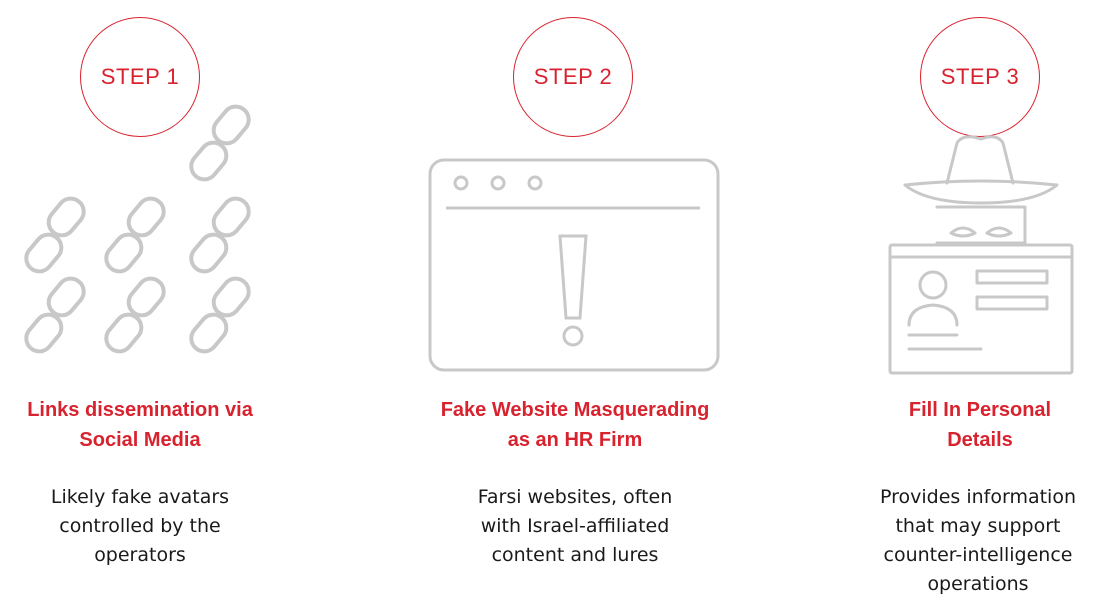  I want to click on step-2-desc-line-1: Farsi websites, often, so click(575, 497).